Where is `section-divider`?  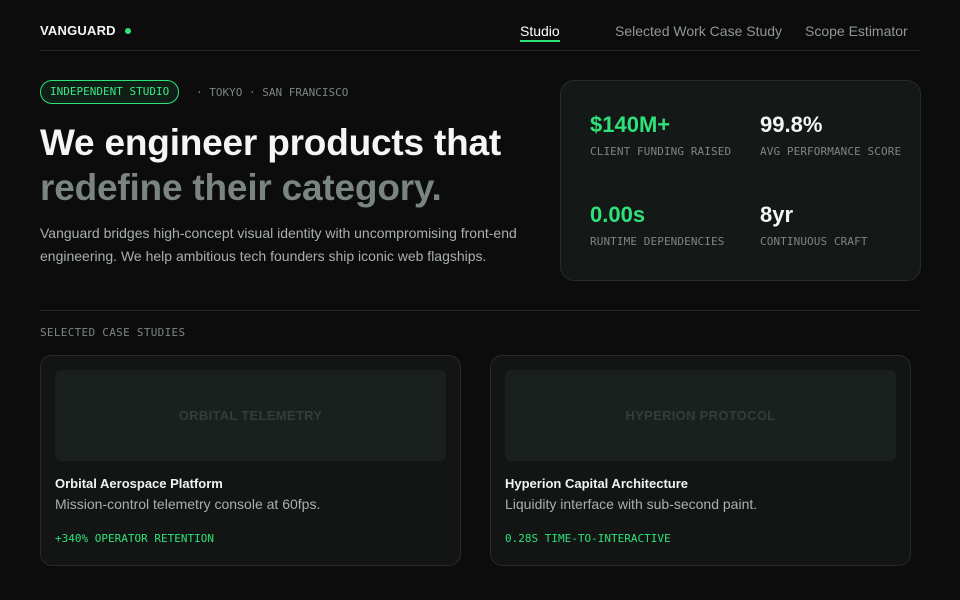 section-divider is located at coordinates (480, 310).